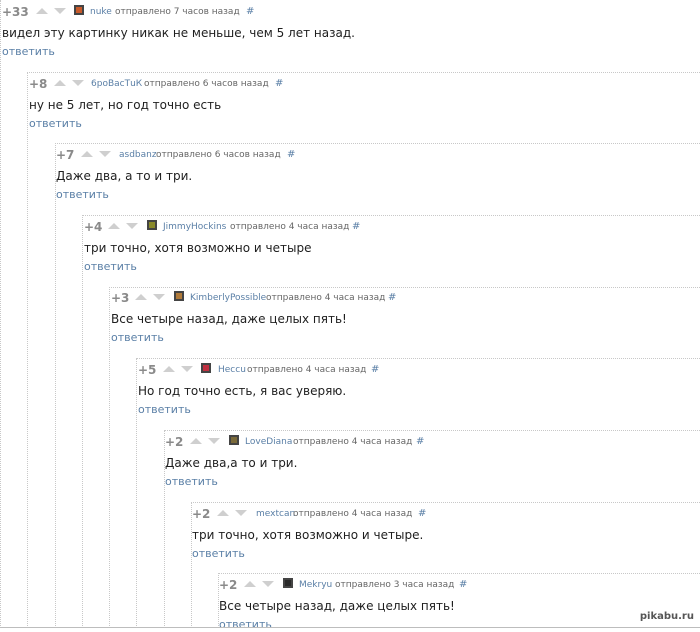  What do you see at coordinates (268, 442) in the screenshot?
I see `author-link: LoveDiana` at bounding box center [268, 442].